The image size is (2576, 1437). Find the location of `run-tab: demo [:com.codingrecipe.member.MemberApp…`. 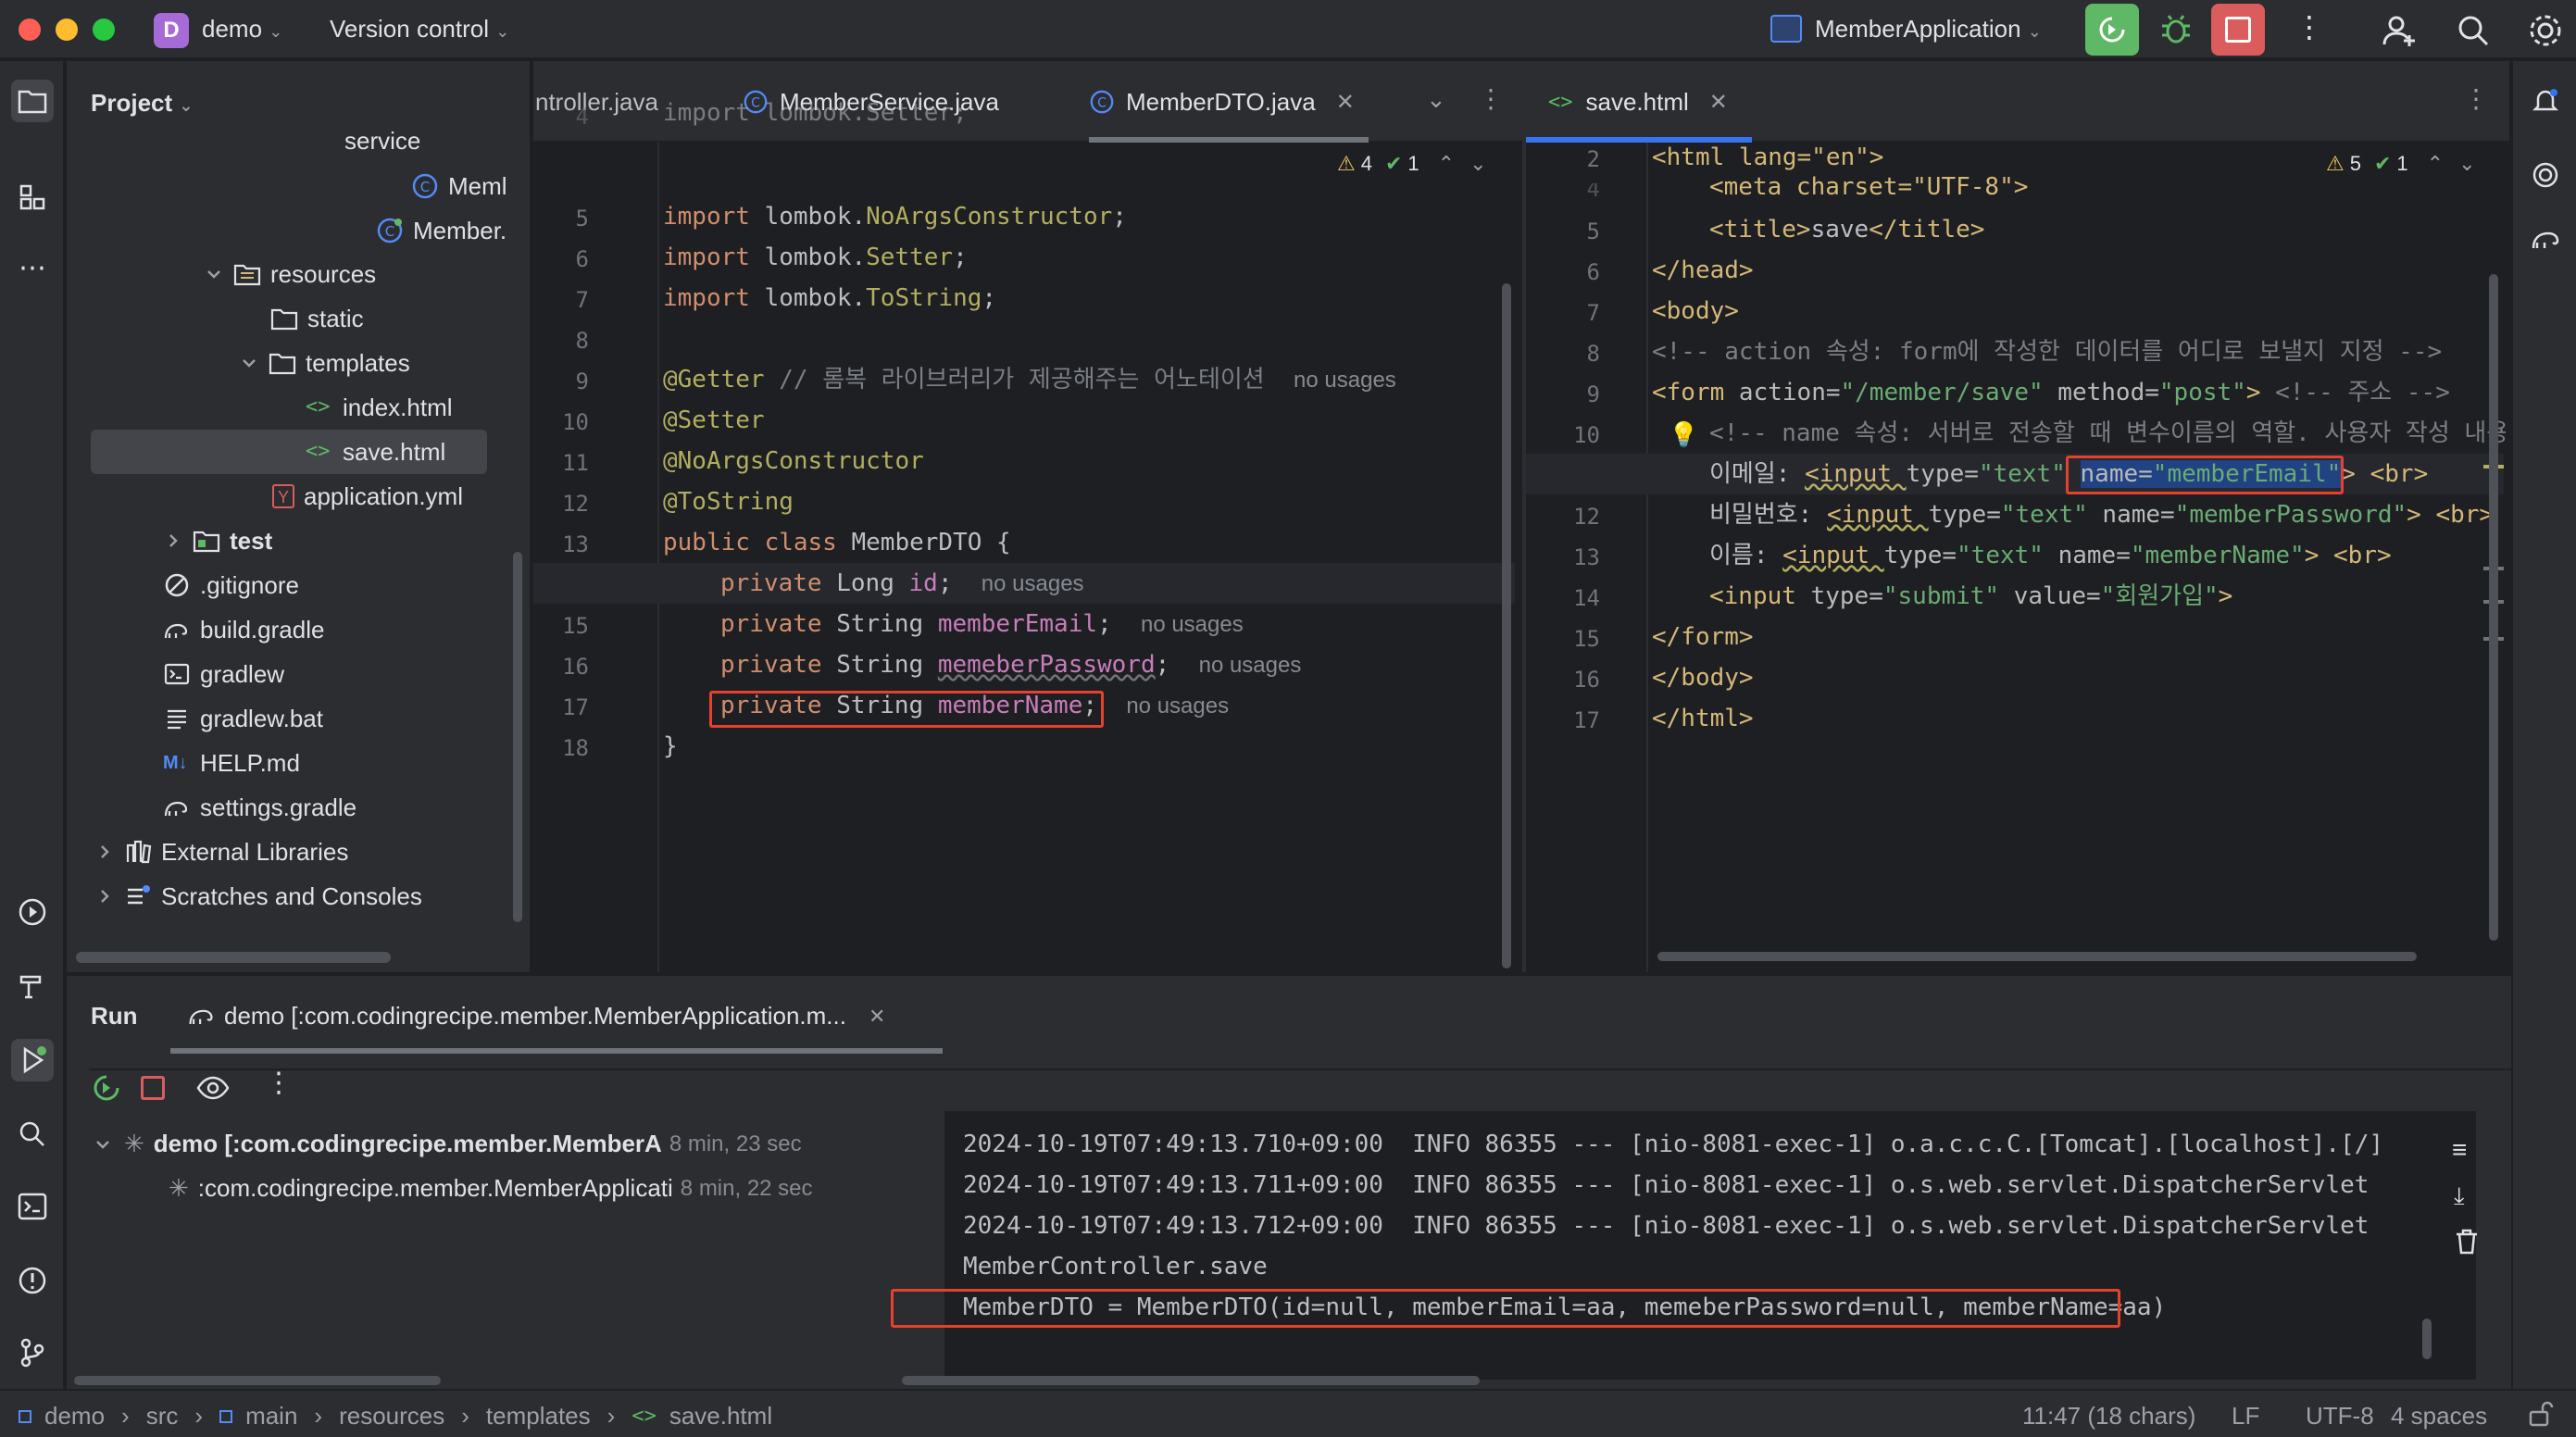

run-tab: demo [:com.codingrecipe.member.MemberApp… is located at coordinates (536, 1017).